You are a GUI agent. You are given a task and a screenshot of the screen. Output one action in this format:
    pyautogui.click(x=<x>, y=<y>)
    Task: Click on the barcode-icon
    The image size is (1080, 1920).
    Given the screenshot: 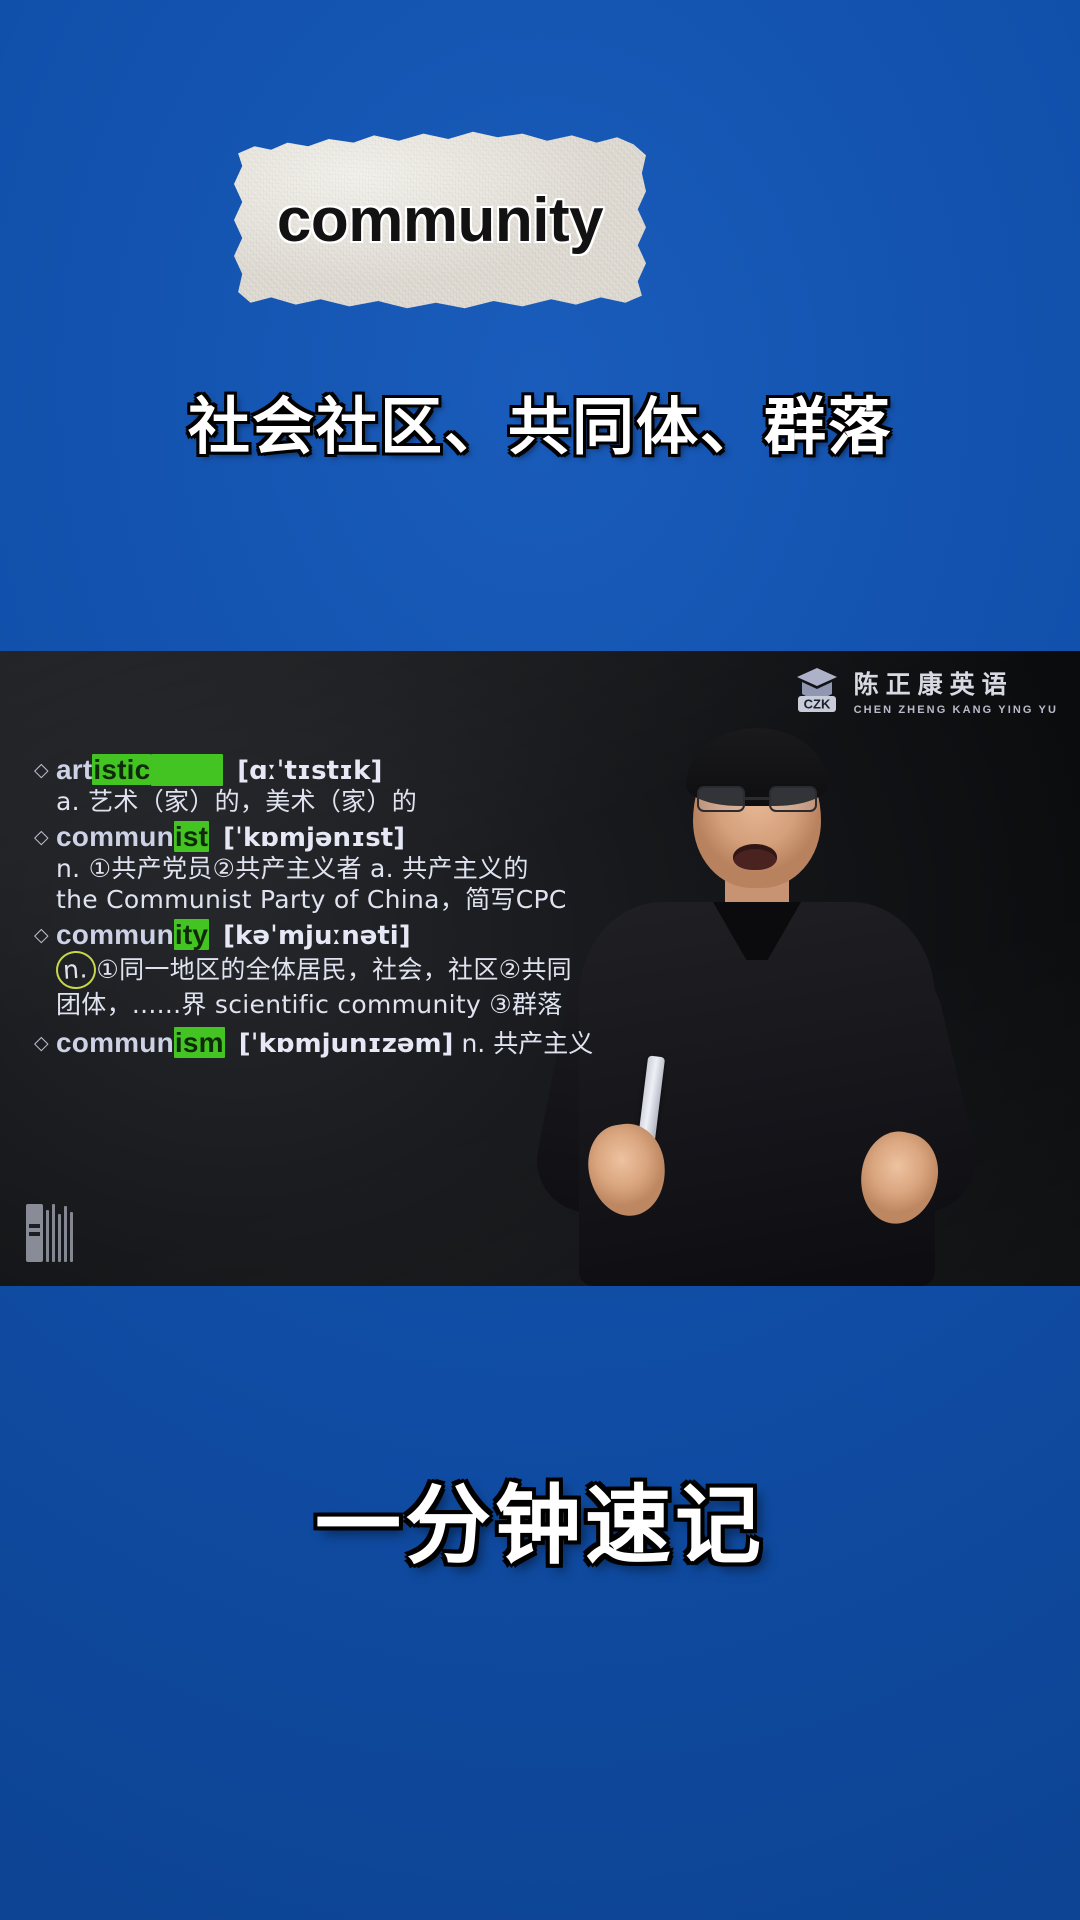 What is the action you would take?
    pyautogui.click(x=55, y=1231)
    